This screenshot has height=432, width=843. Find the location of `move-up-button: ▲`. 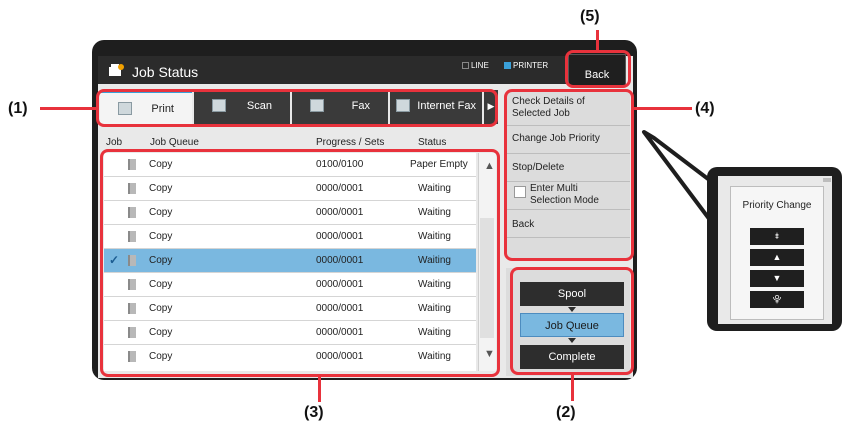

move-up-button: ▲ is located at coordinates (777, 257).